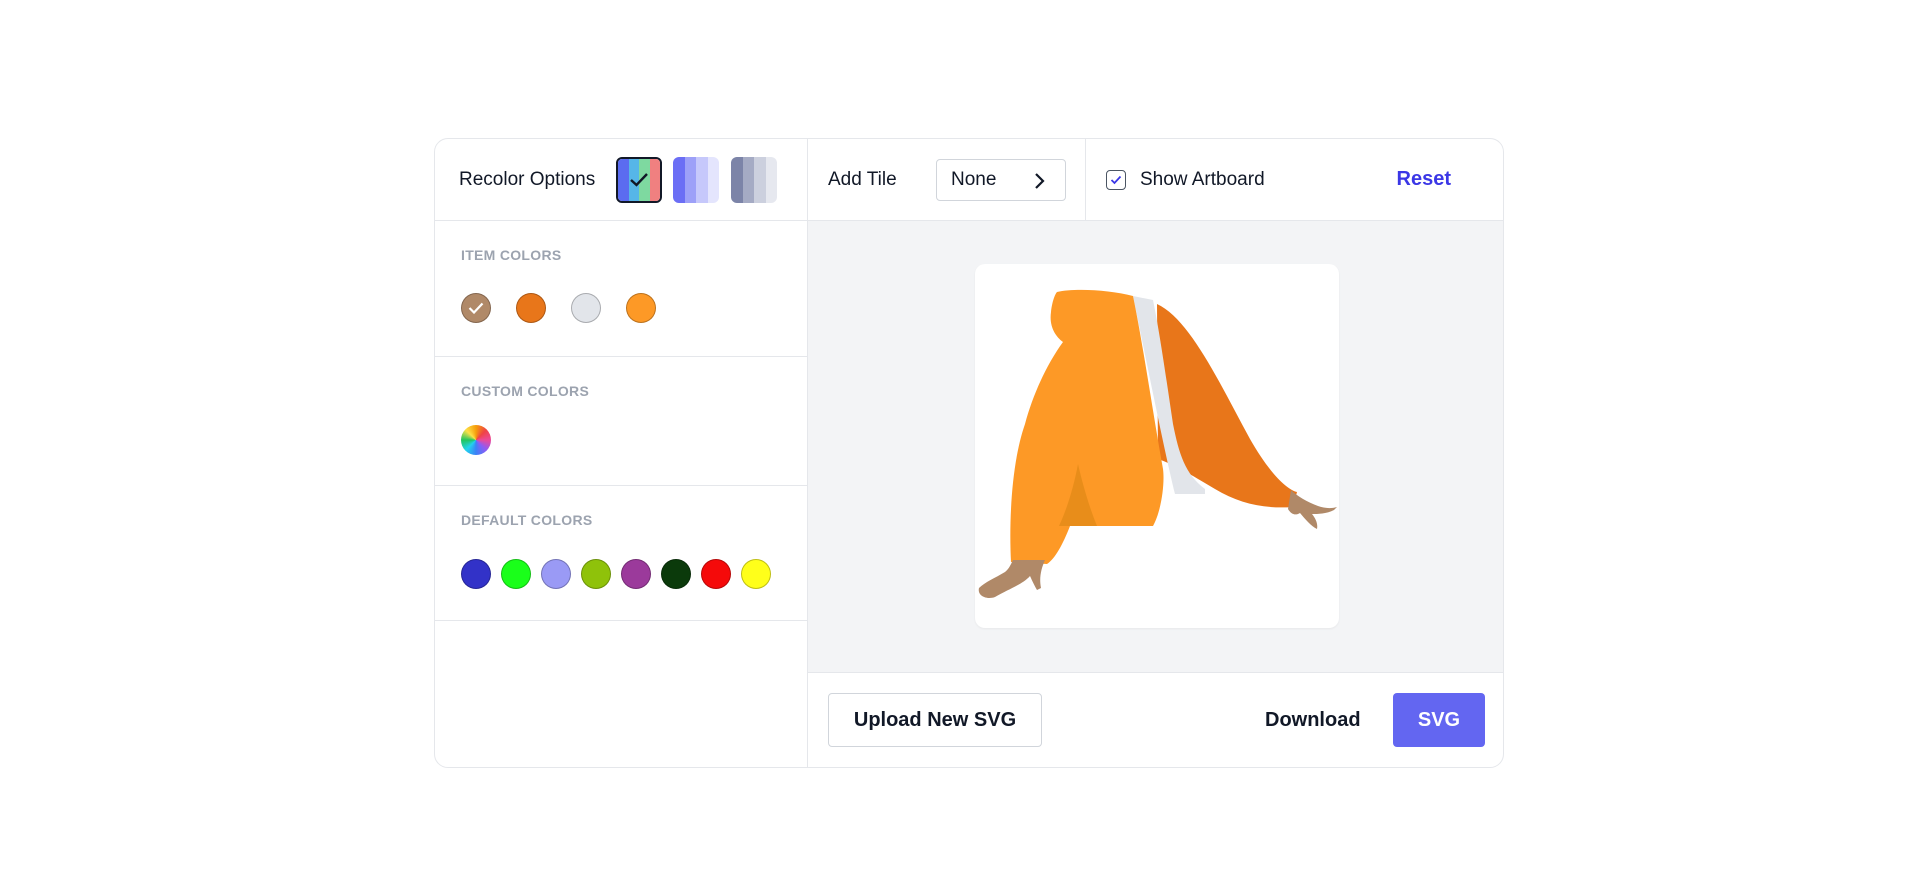  Describe the element at coordinates (621, 289) in the screenshot. I see `item-colors-section: ITEM COLORS` at that location.